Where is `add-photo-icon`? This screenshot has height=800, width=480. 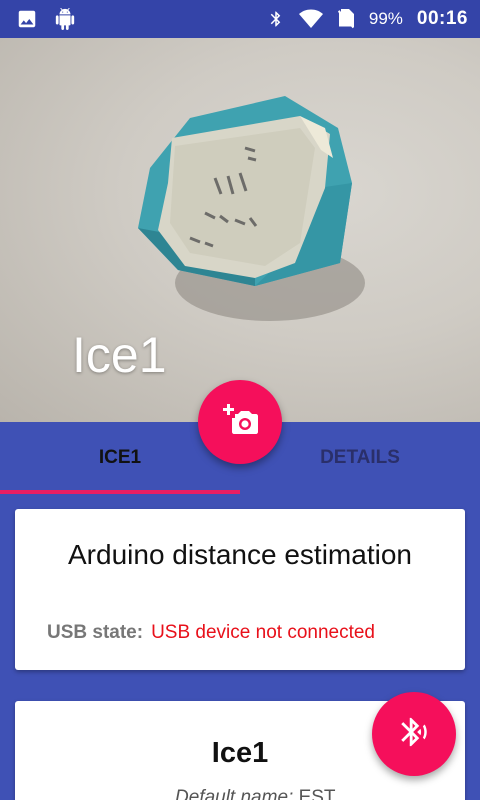
add-photo-icon is located at coordinates (240, 422).